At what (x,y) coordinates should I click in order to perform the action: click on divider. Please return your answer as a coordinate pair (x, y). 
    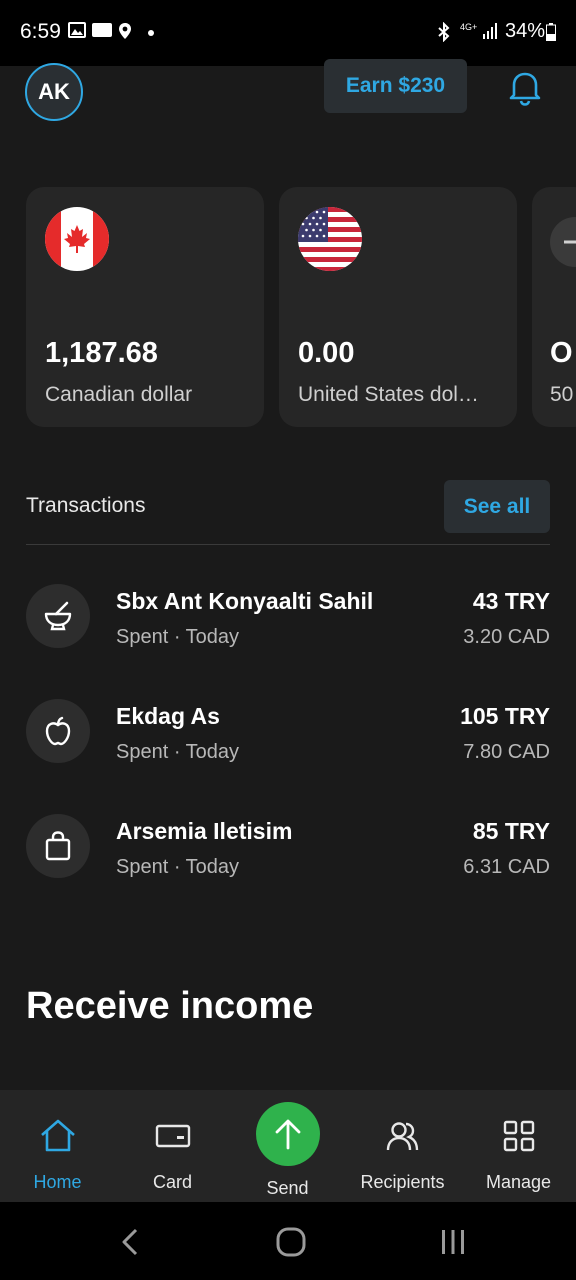
    Looking at the image, I should click on (288, 544).